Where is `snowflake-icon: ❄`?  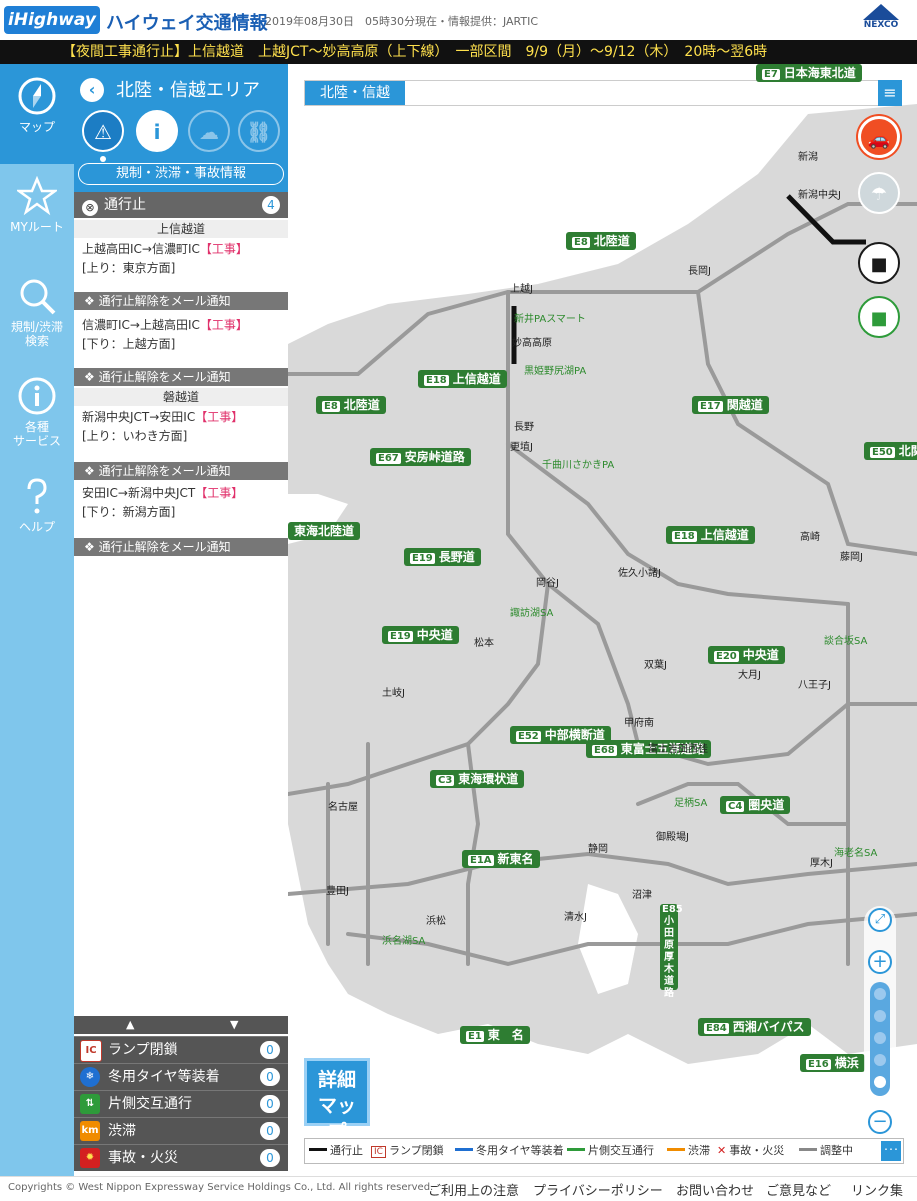 snowflake-icon: ❄ is located at coordinates (90, 1077).